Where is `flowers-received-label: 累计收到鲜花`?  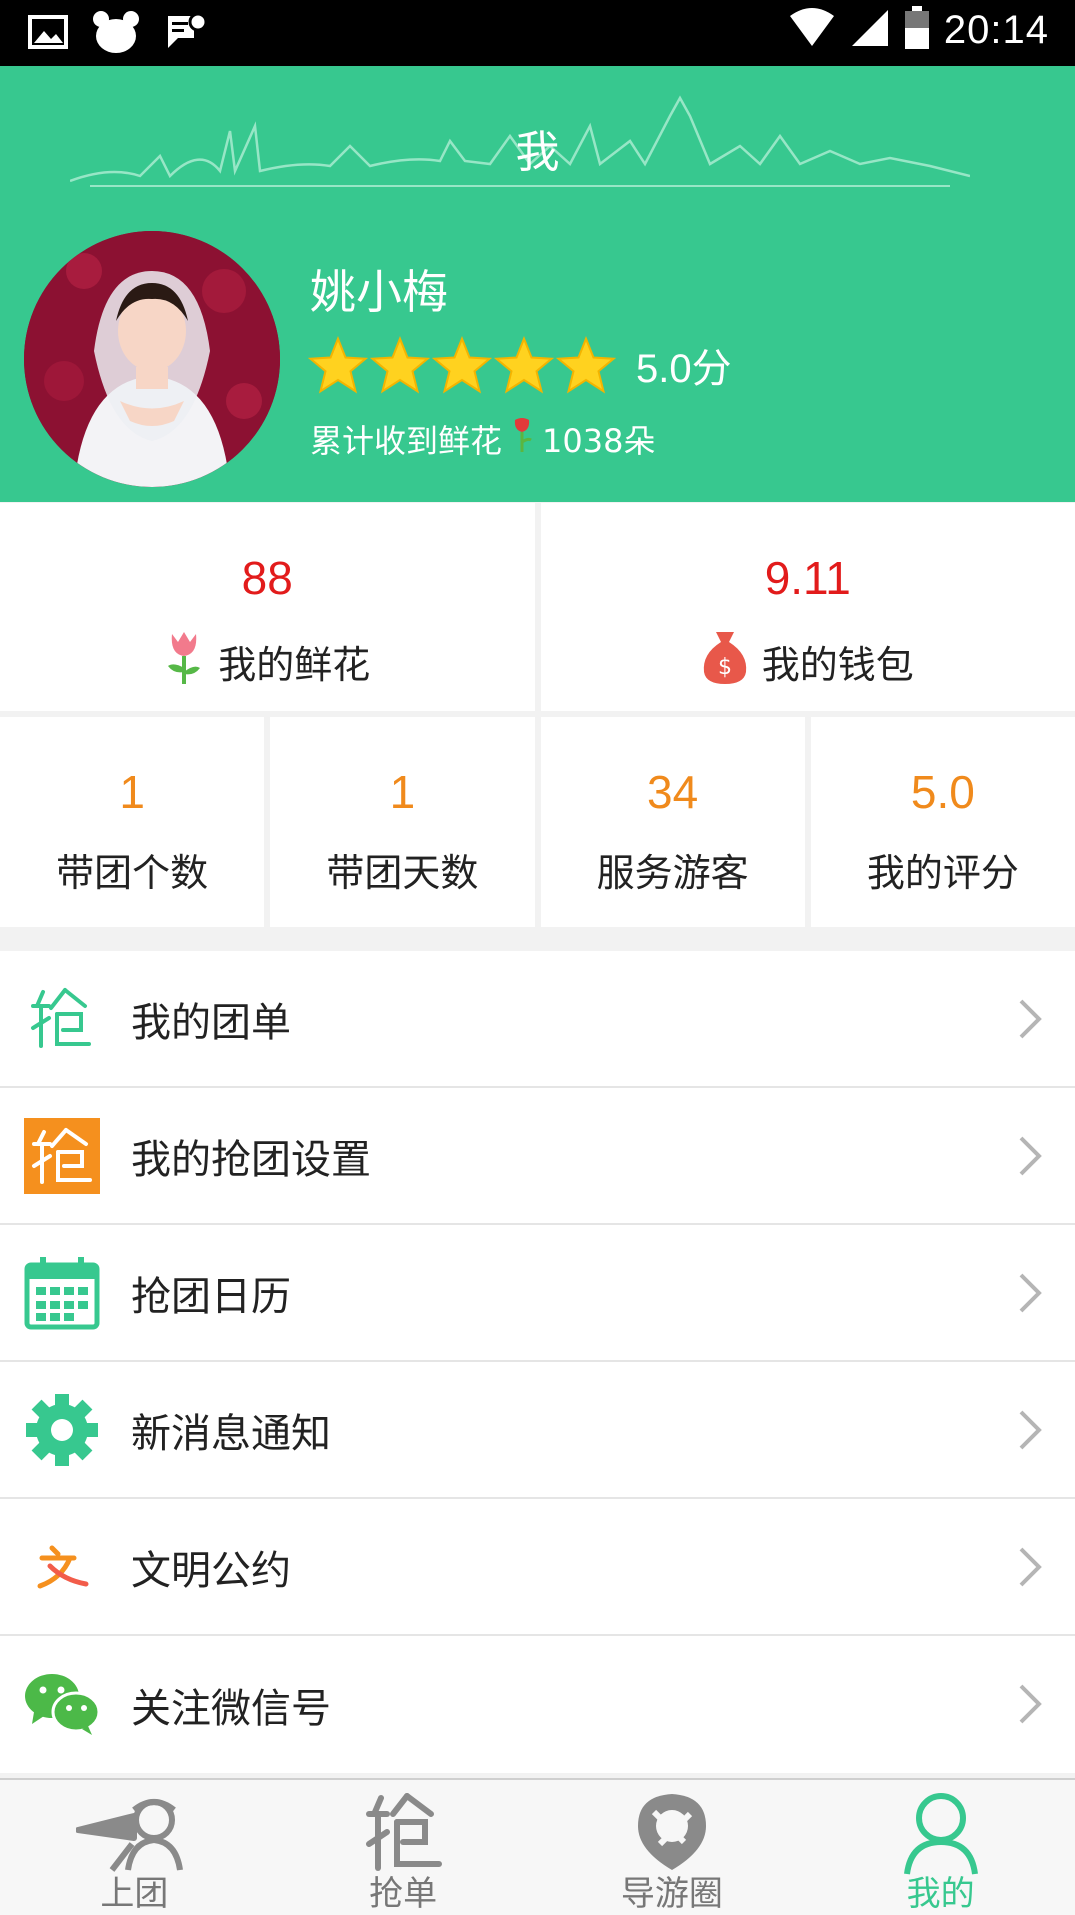
flowers-received-label: 累计收到鲜花 is located at coordinates (406, 441).